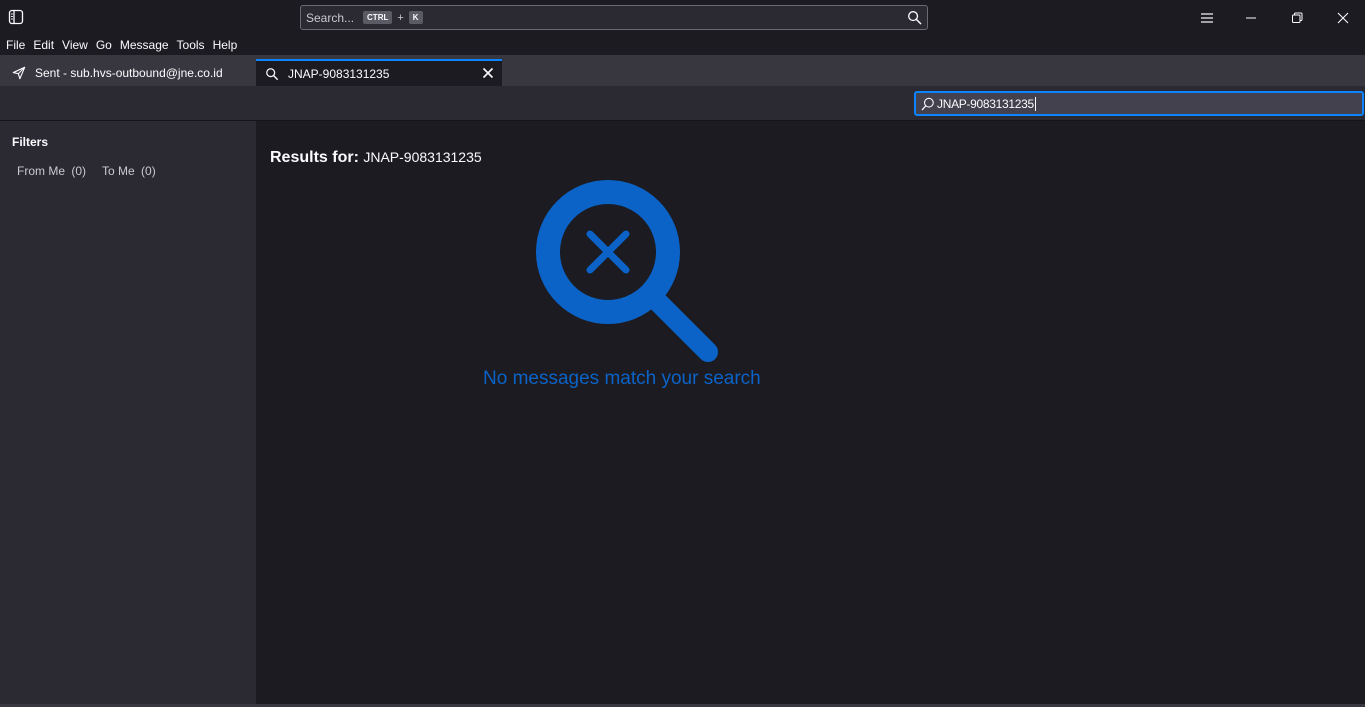 The height and width of the screenshot is (707, 1365). Describe the element at coordinates (79, 171) in the screenshot. I see `filter-from-me-count: (0)` at that location.